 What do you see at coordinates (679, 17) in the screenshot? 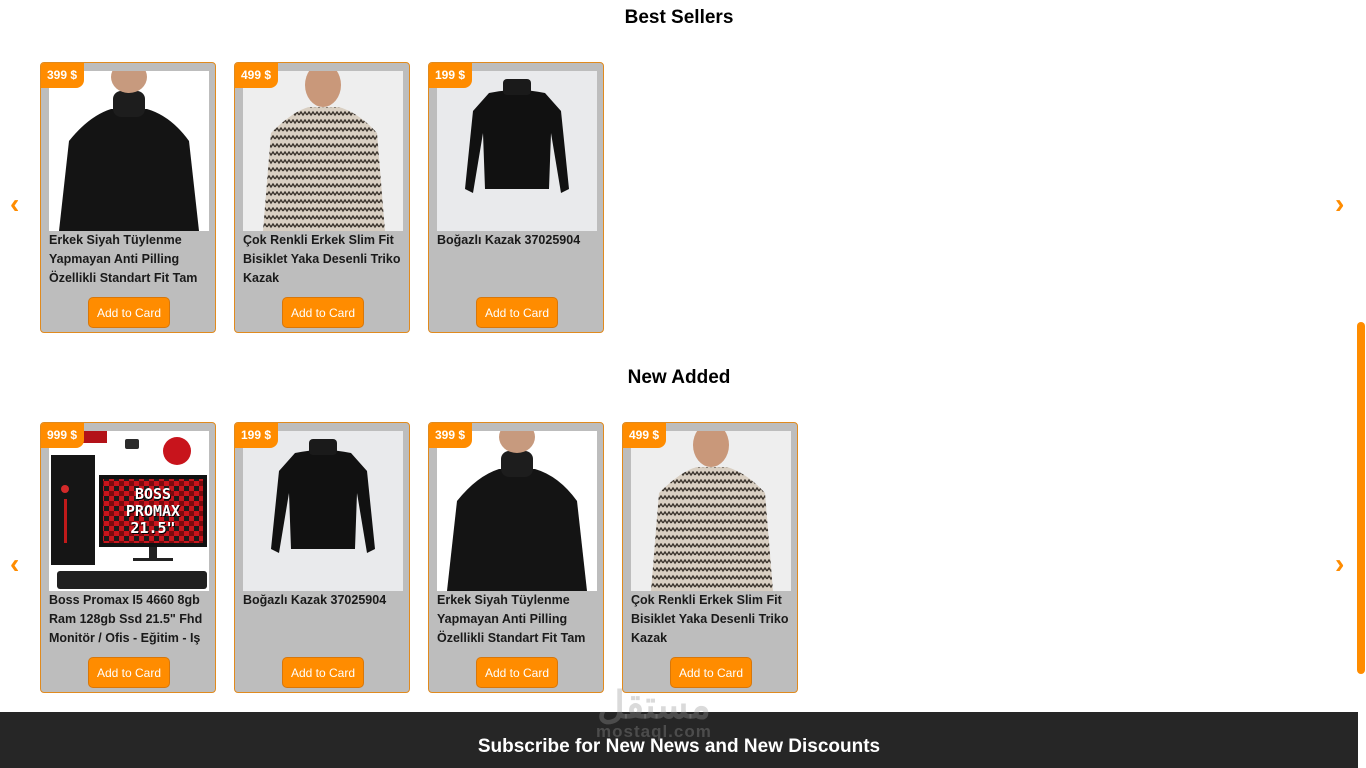
I see `best-sellers-title: Best Sellers` at bounding box center [679, 17].